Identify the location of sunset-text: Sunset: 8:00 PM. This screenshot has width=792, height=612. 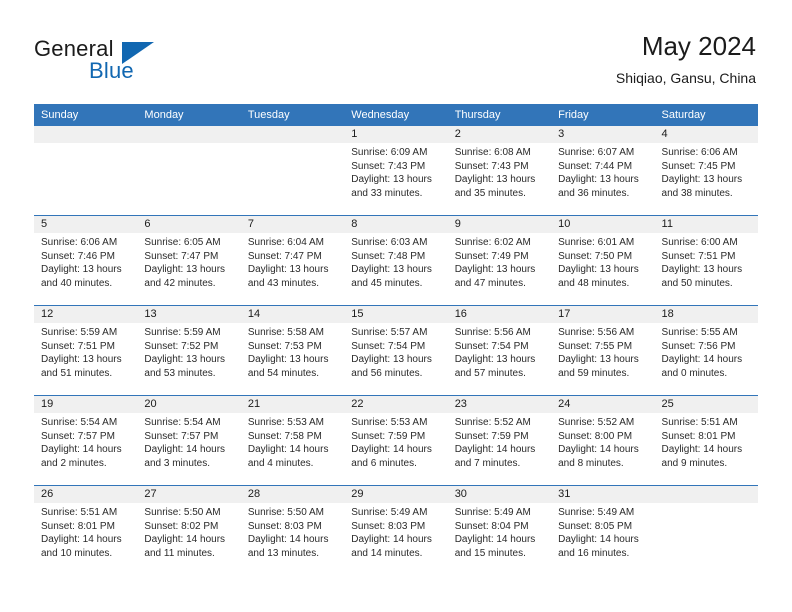
(595, 436).